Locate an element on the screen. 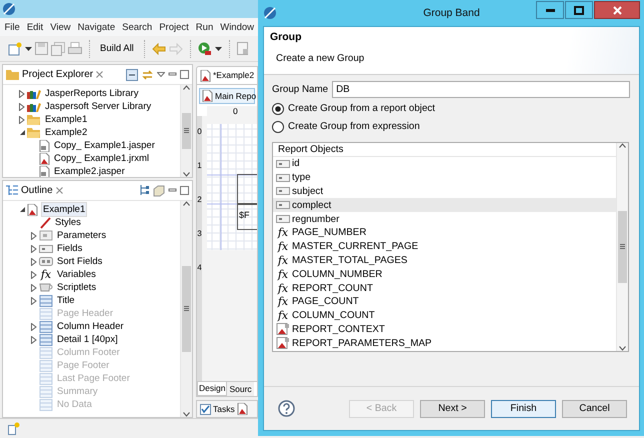 The image size is (644, 438). editor-tab: Design is located at coordinates (212, 389).